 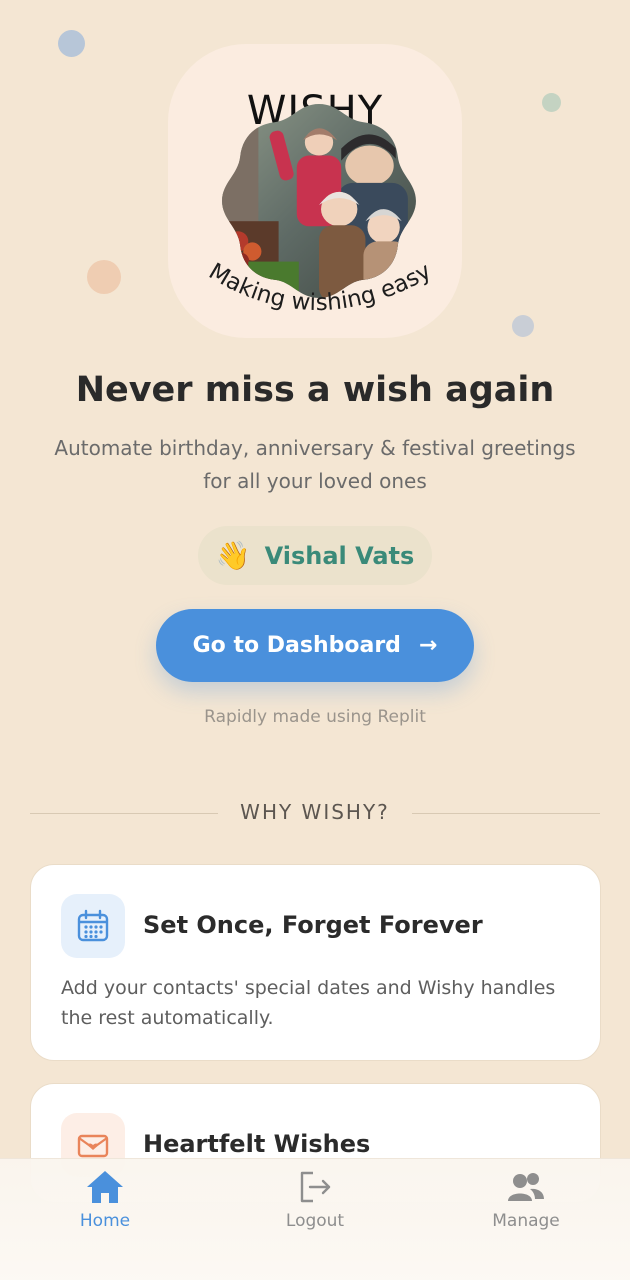 I want to click on nav-manage: Manage, so click(x=526, y=1200).